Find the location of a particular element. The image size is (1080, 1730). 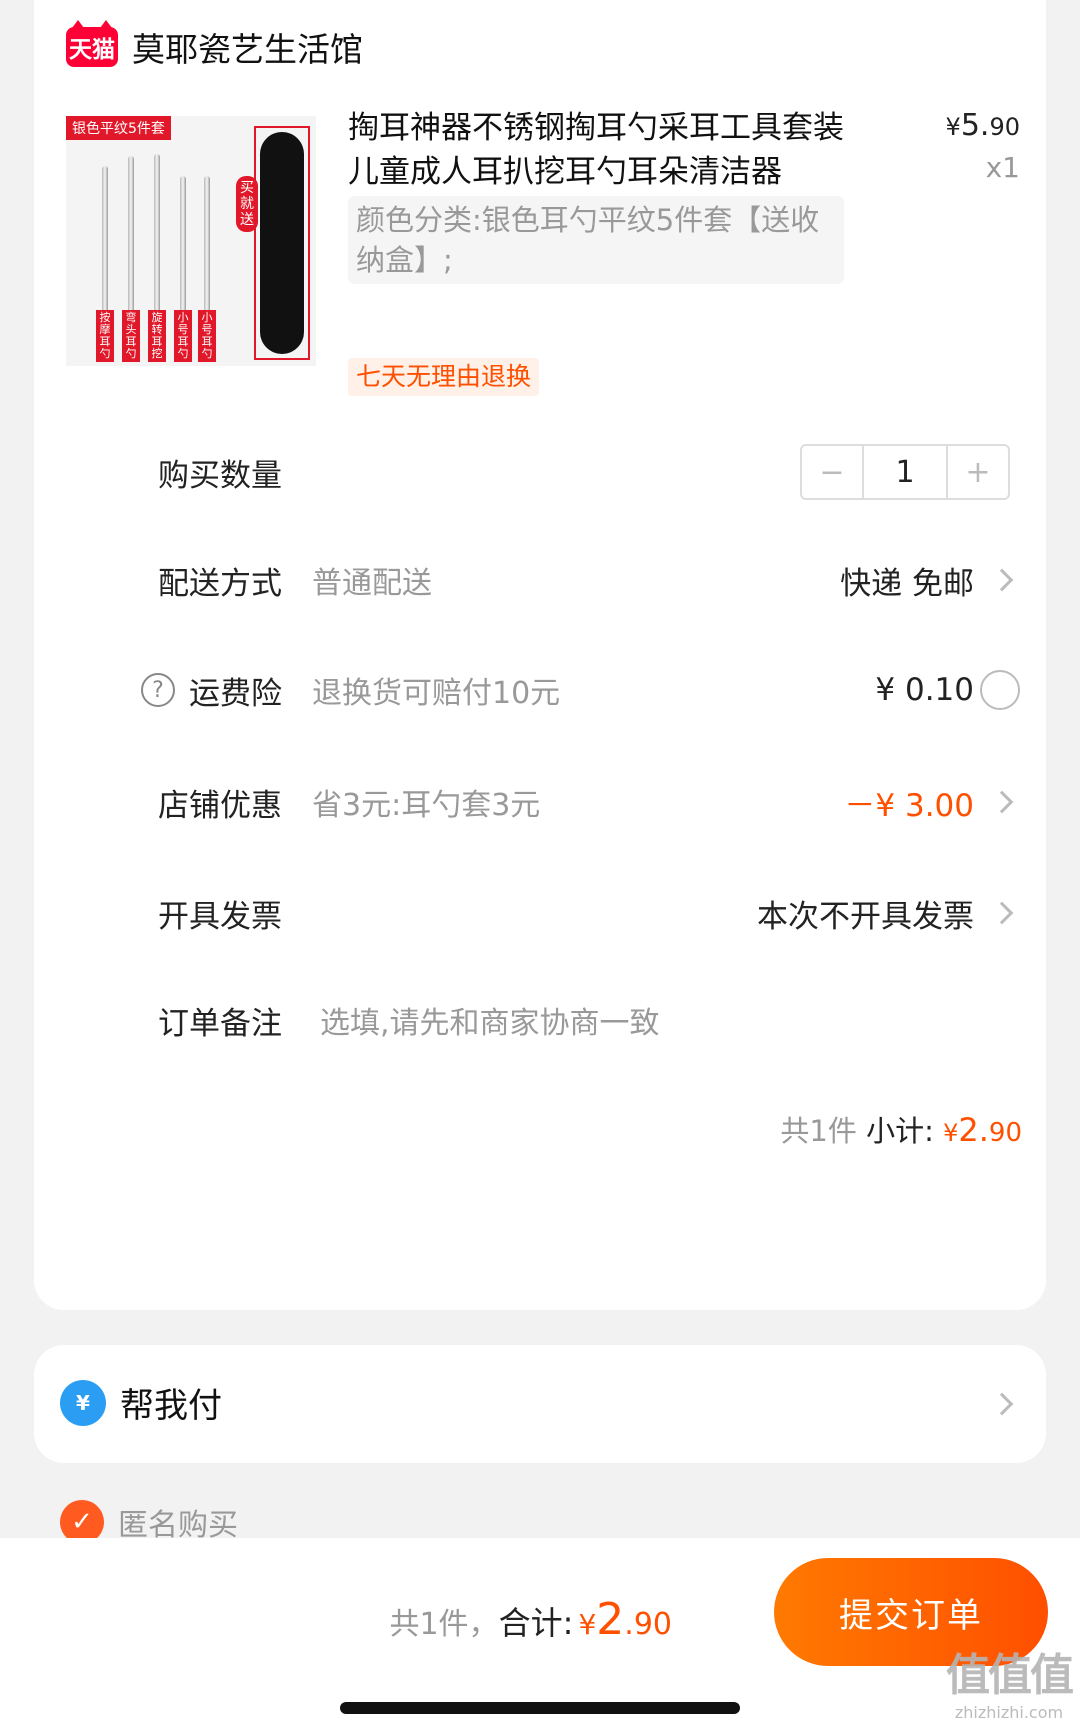

storage-case is located at coordinates (282, 243).